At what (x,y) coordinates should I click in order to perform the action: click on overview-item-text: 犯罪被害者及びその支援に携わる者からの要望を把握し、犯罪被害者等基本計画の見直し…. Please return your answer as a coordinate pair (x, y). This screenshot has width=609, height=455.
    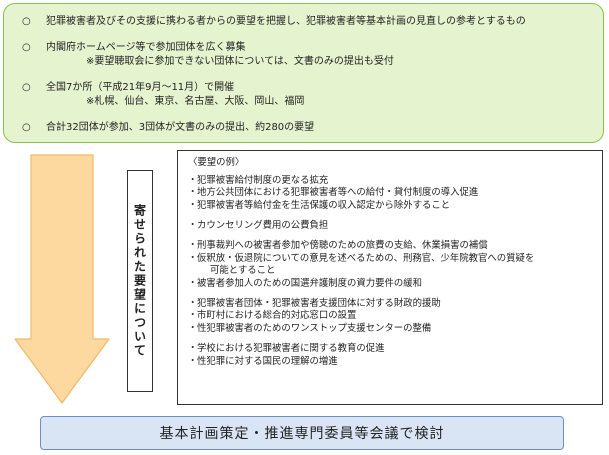
    Looking at the image, I should click on (286, 21).